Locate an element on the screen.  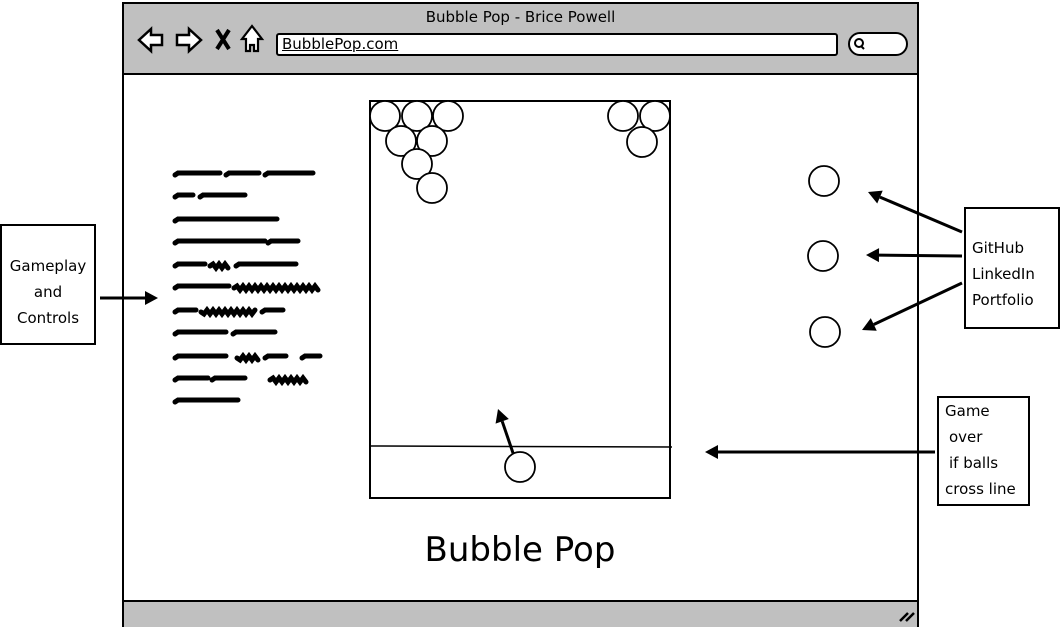
note-gameplay: Gameplay and Controls is located at coordinates (48, 284).